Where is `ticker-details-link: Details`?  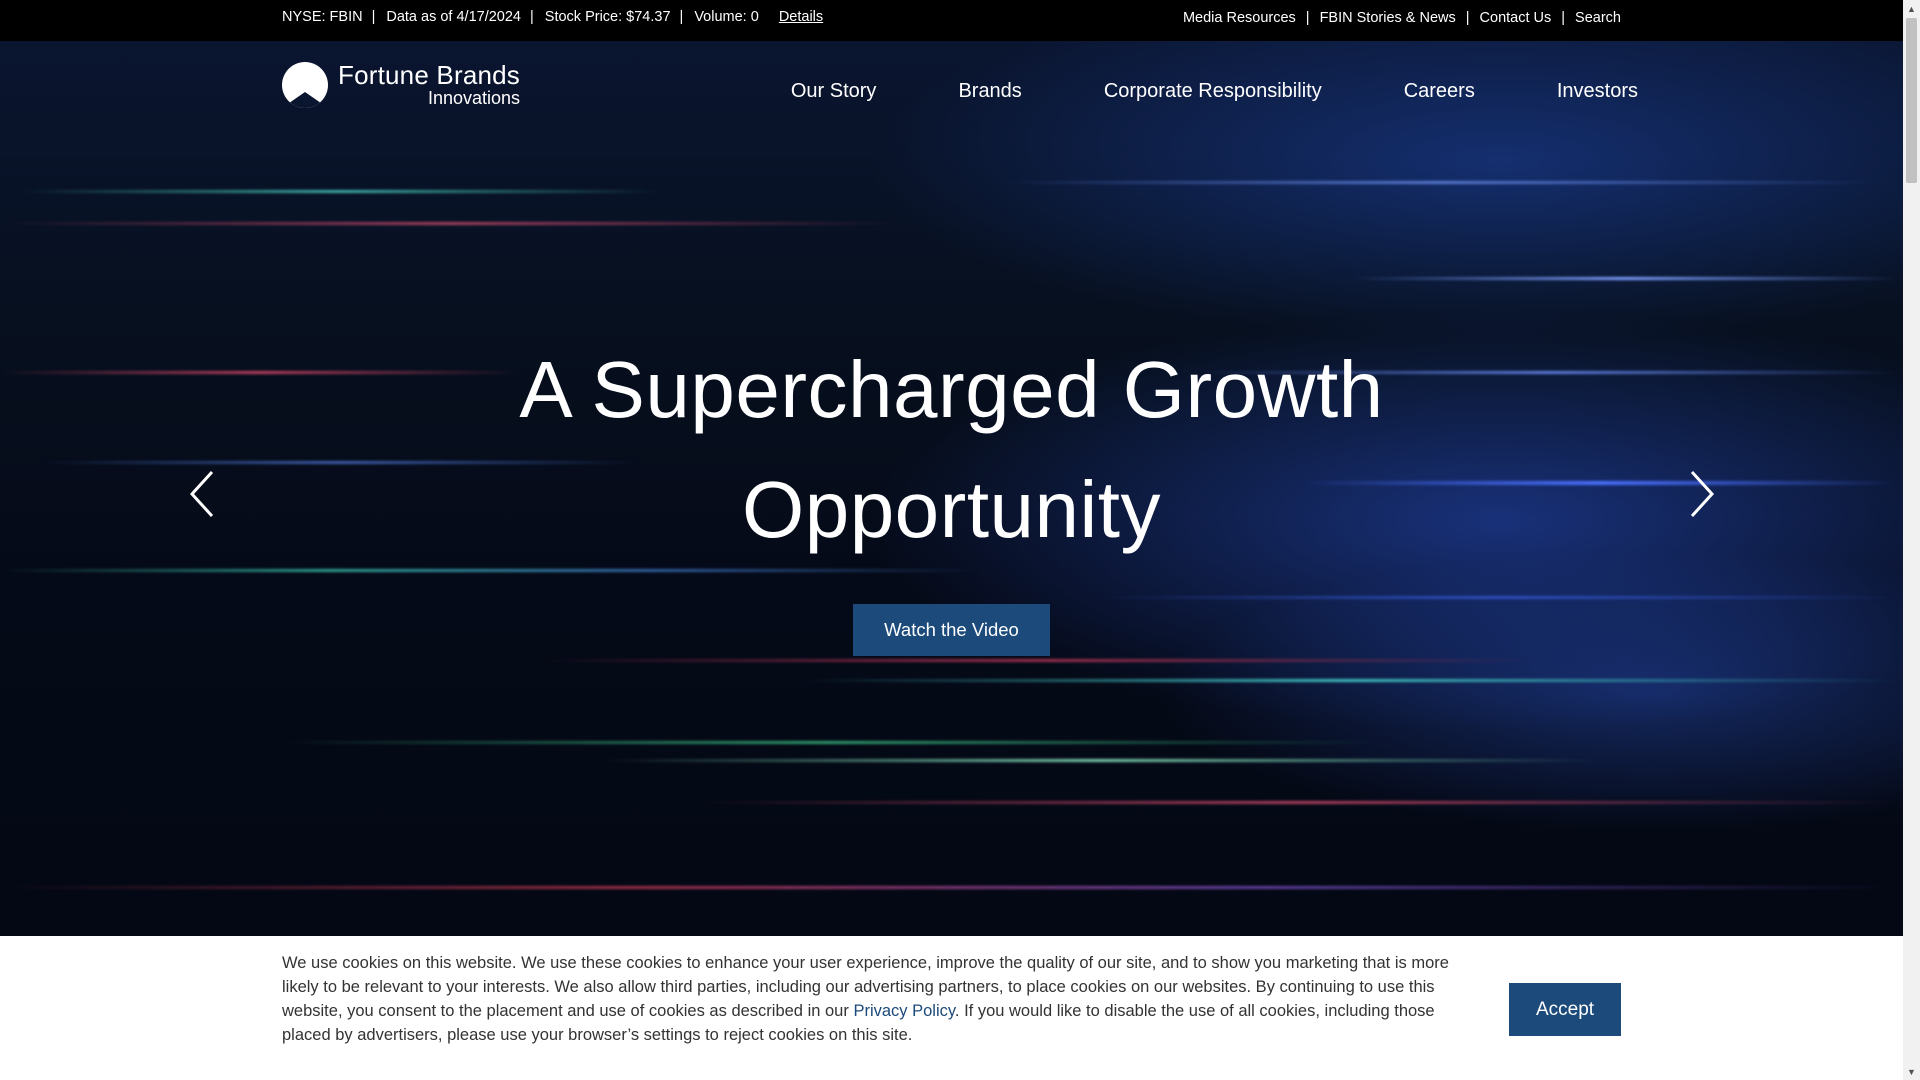
ticker-details-link: Details is located at coordinates (801, 17).